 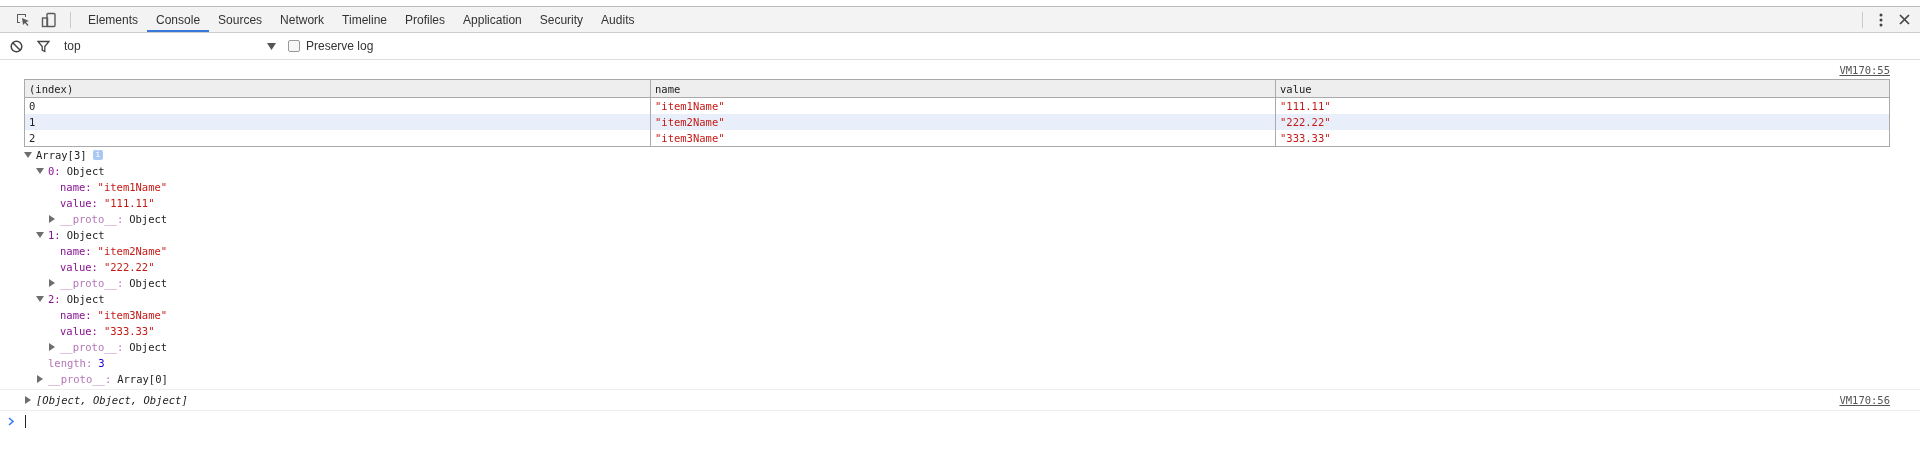 I want to click on prompt-icon, so click(x=11, y=421).